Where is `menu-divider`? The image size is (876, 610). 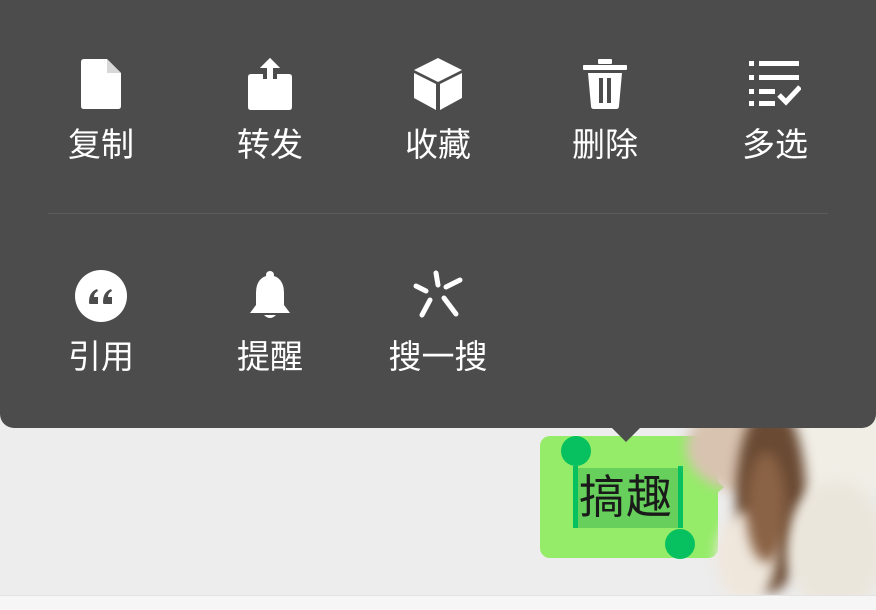 menu-divider is located at coordinates (438, 213).